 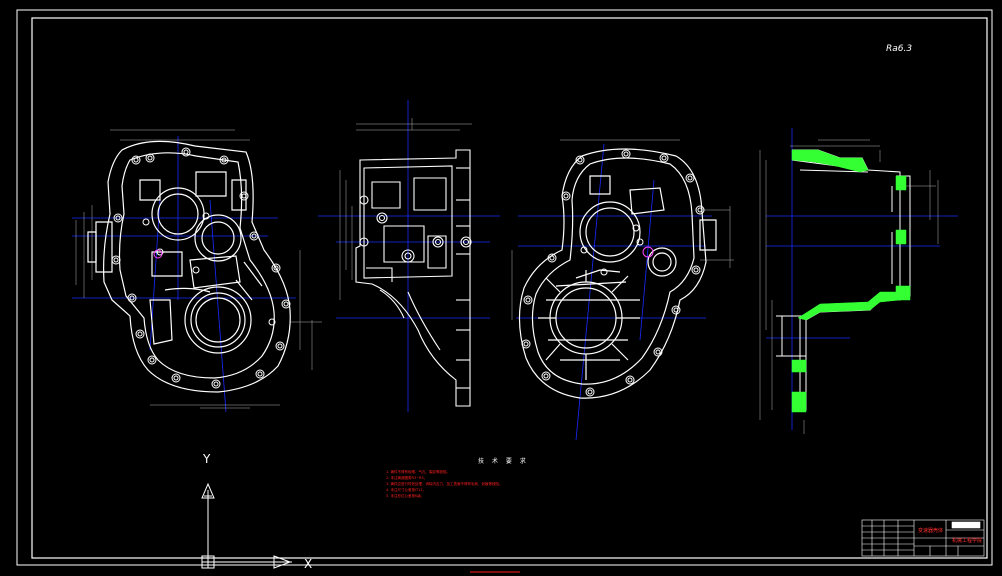 I want to click on side-view, so click(x=409, y=256).